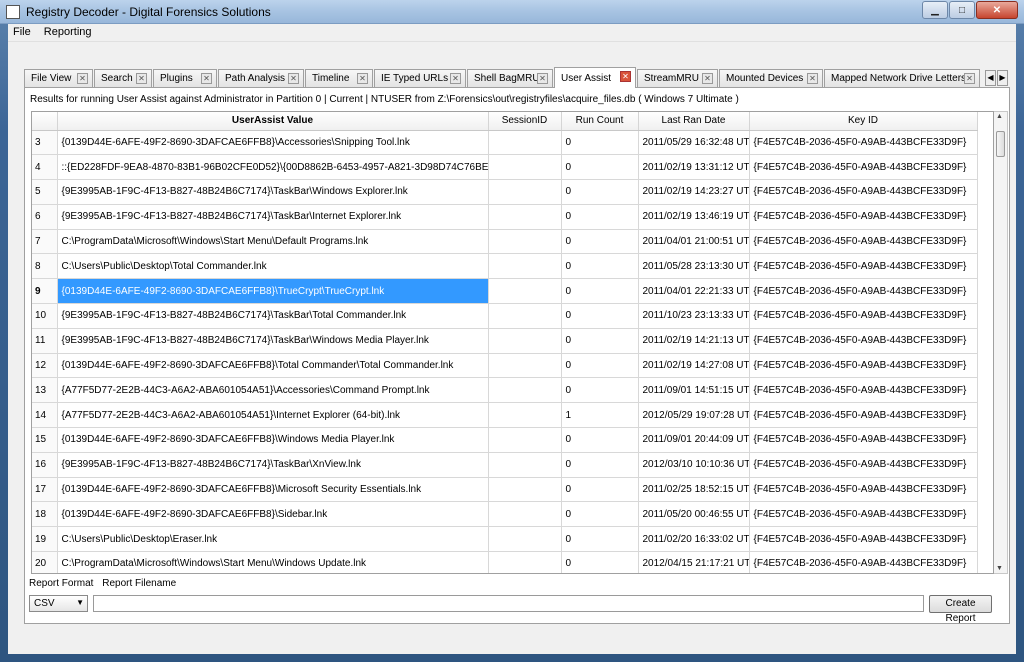 Image resolution: width=1024 pixels, height=662 pixels. Describe the element at coordinates (694, 539) in the screenshot. I see `last-ran-date-cell: 2011/02/20 16:33:02 UTC` at that location.